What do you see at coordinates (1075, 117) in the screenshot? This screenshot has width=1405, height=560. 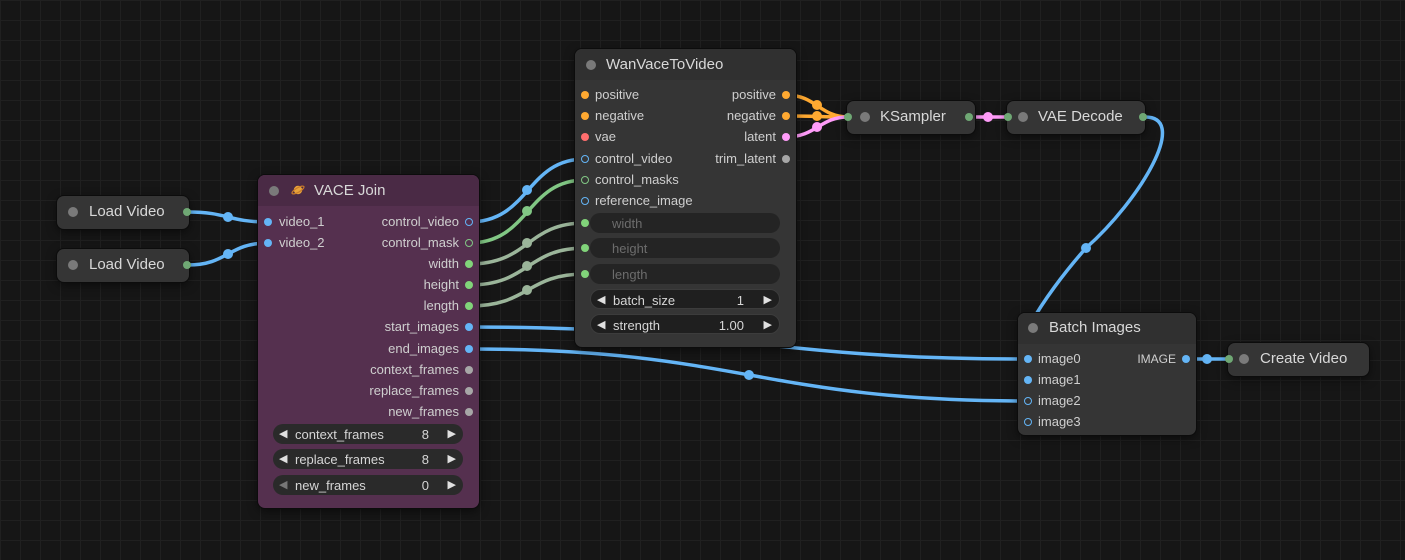 I see `vae-decode-node: VAE Decode` at bounding box center [1075, 117].